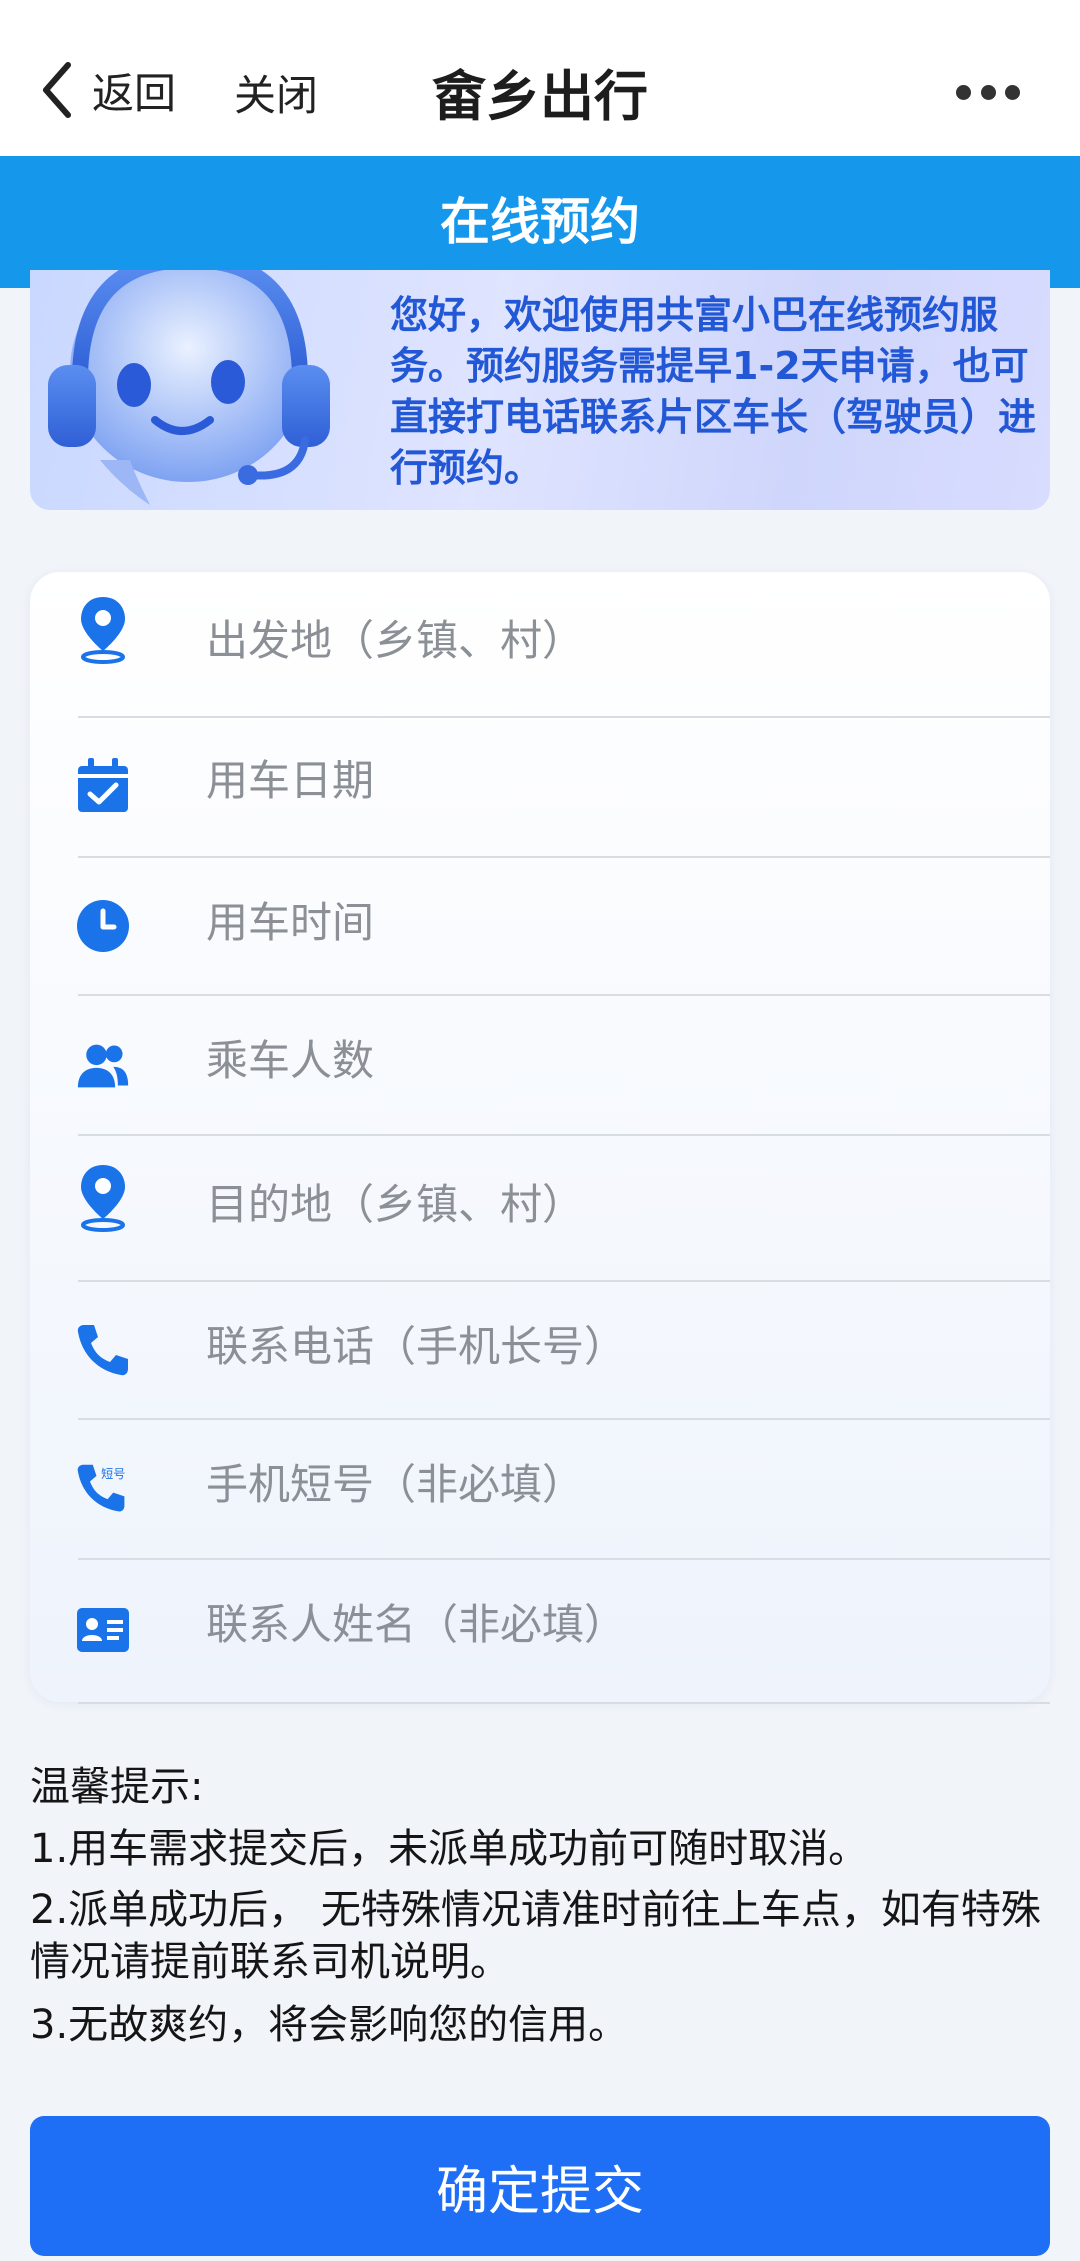  What do you see at coordinates (540, 96) in the screenshot?
I see `app-title: 畲乡出行` at bounding box center [540, 96].